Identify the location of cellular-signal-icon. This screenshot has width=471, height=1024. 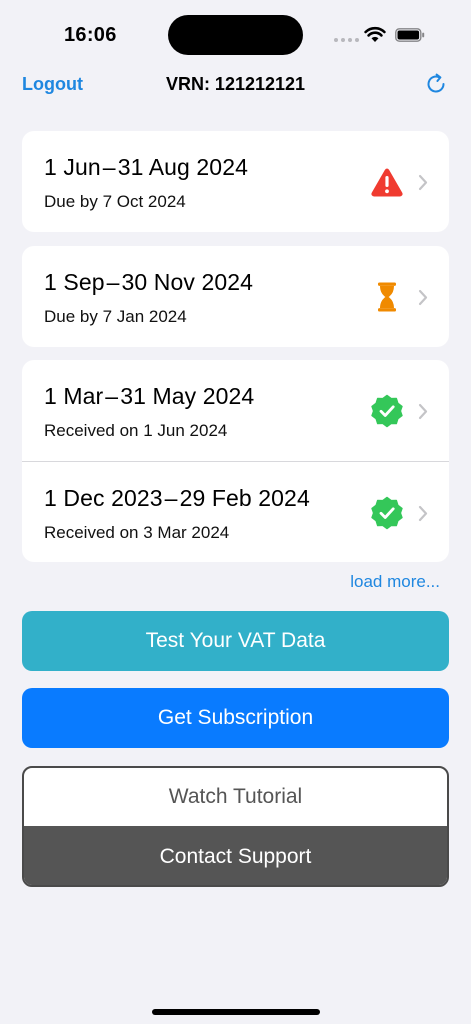
(346, 40).